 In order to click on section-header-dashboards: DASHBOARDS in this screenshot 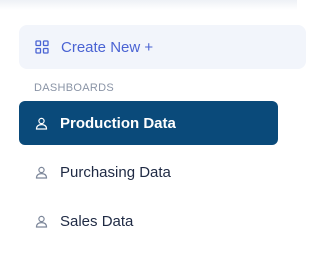, I will do `click(74, 88)`.